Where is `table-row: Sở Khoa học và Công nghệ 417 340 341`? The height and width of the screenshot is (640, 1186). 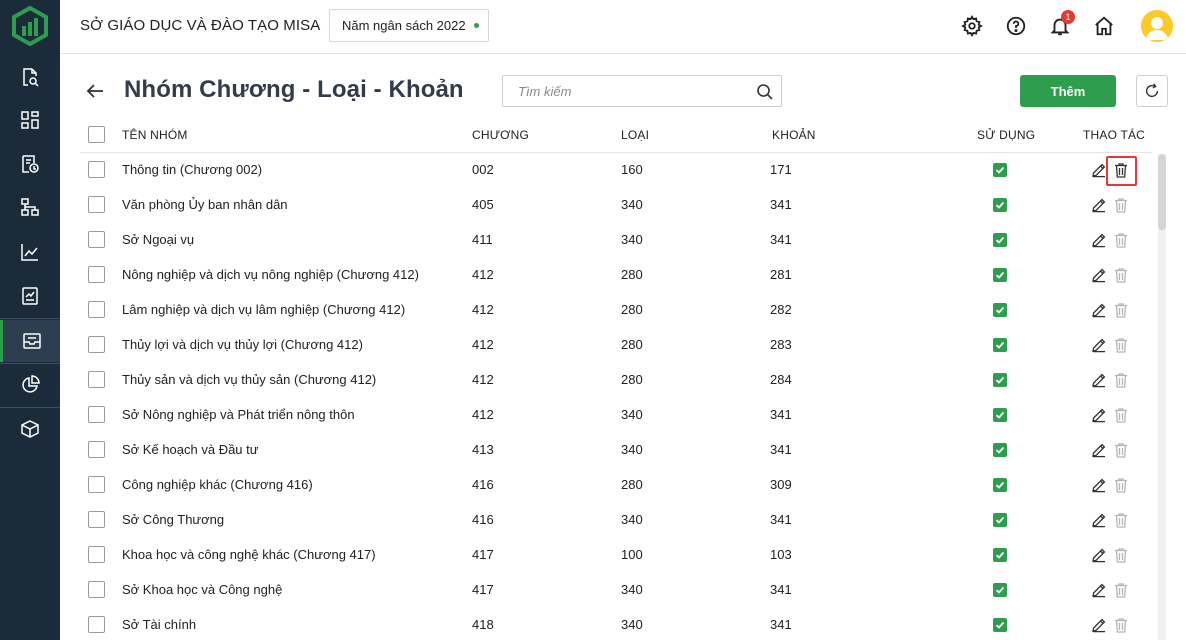 table-row: Sở Khoa học và Công nghệ 417 340 341 is located at coordinates (616, 590).